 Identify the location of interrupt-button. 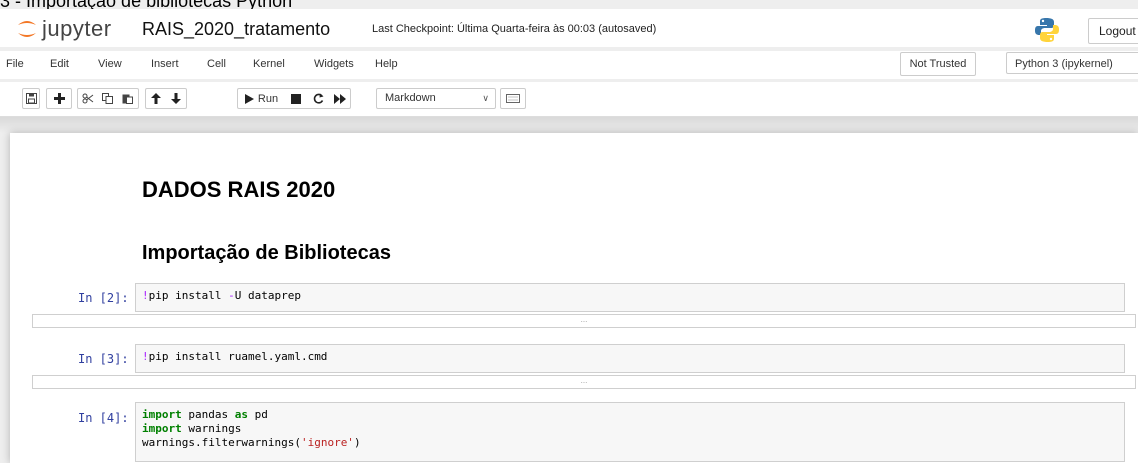
(296, 98).